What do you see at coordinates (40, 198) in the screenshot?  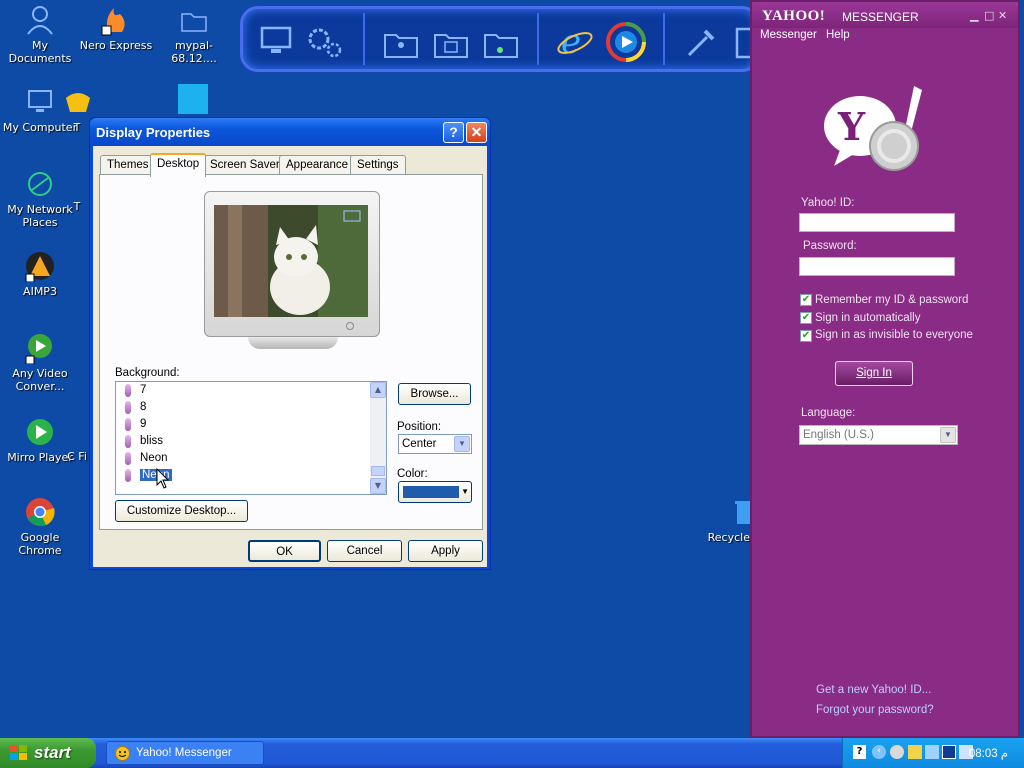 I see `desktop-icon-my-network-places: My Network Places` at bounding box center [40, 198].